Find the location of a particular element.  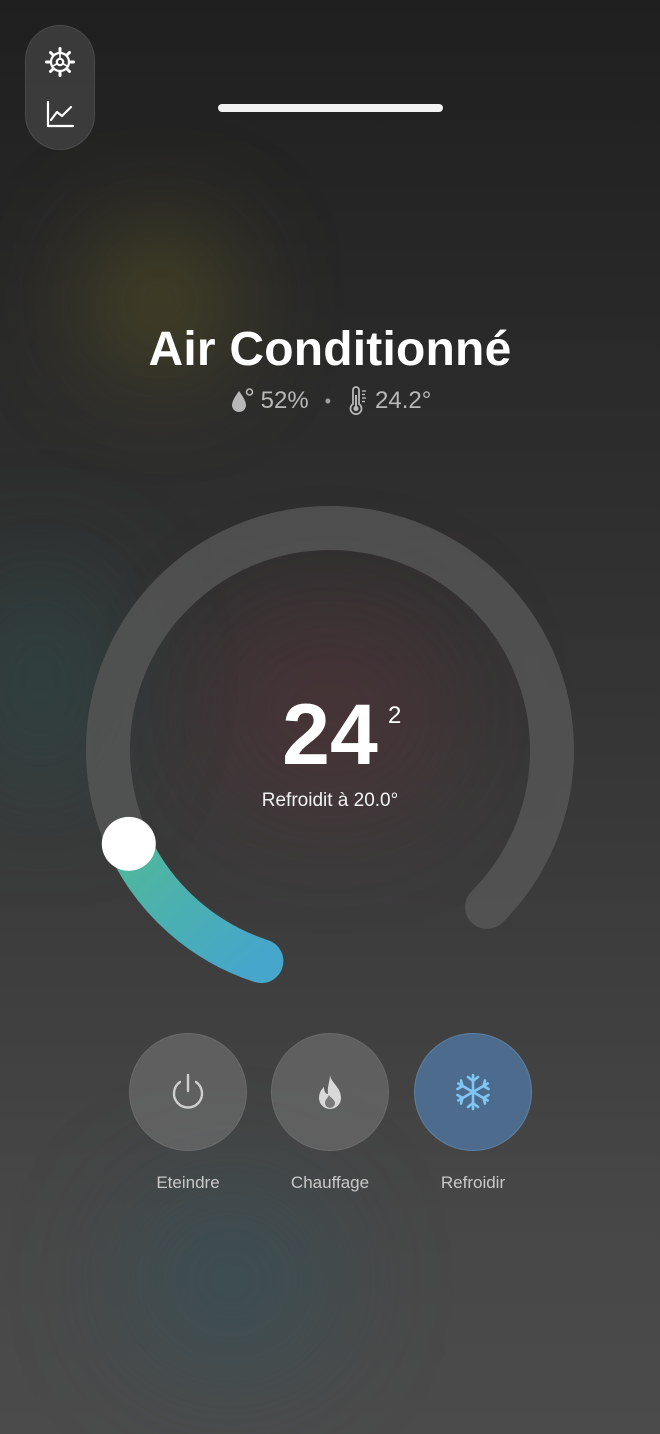

temperature-reading: 24.2° is located at coordinates (389, 401).